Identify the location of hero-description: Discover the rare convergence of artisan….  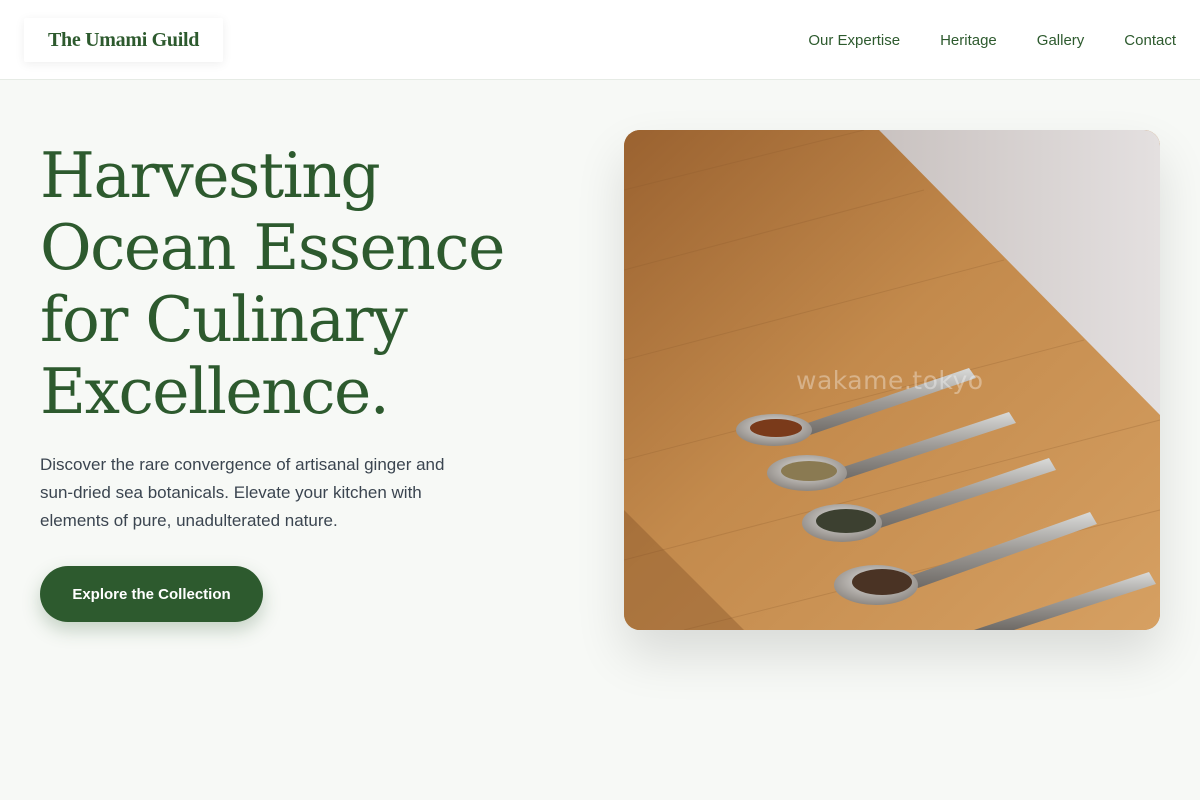
(242, 492).